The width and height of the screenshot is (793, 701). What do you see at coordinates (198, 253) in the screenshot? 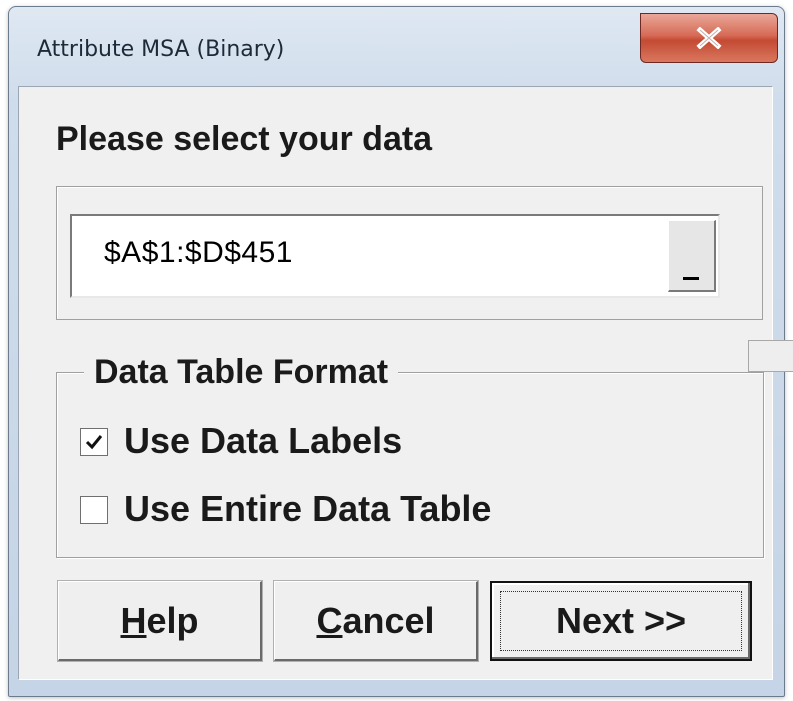
I see `range-value: $A$1:$D$451` at bounding box center [198, 253].